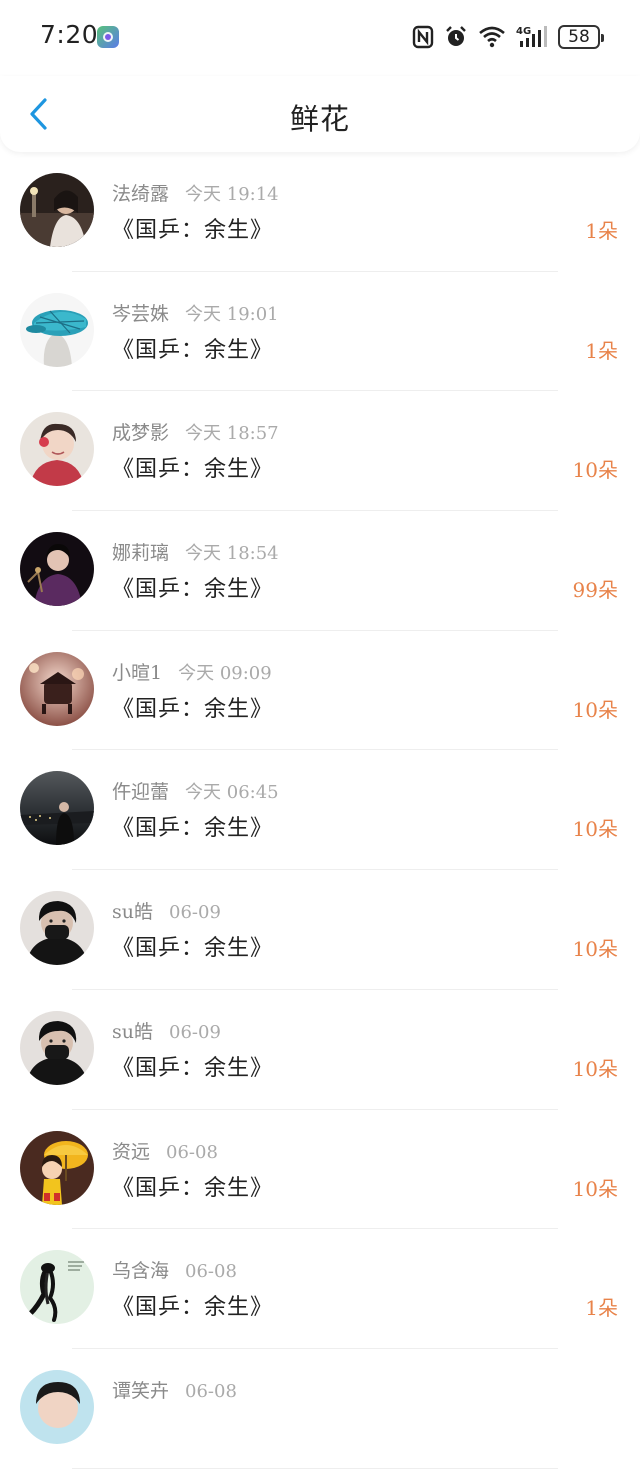 Image resolution: width=640 pixels, height=1469 pixels. I want to click on app-notification-icon, so click(108, 37).